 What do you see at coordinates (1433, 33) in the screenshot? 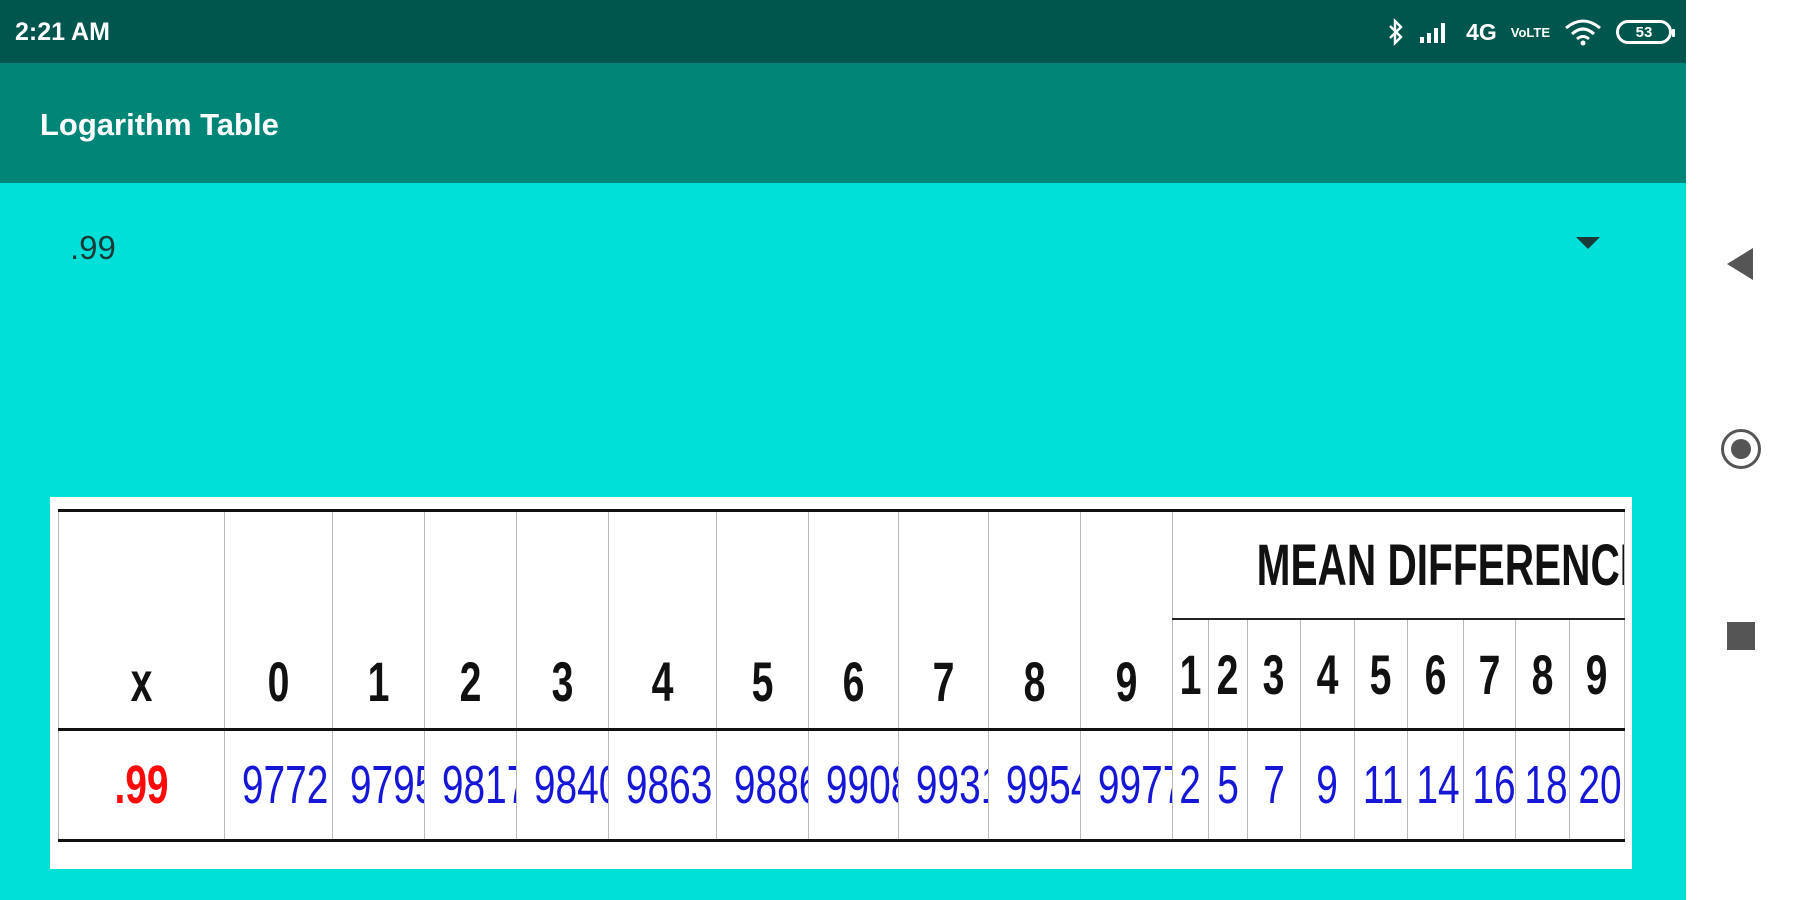
I see `signal-icon` at bounding box center [1433, 33].